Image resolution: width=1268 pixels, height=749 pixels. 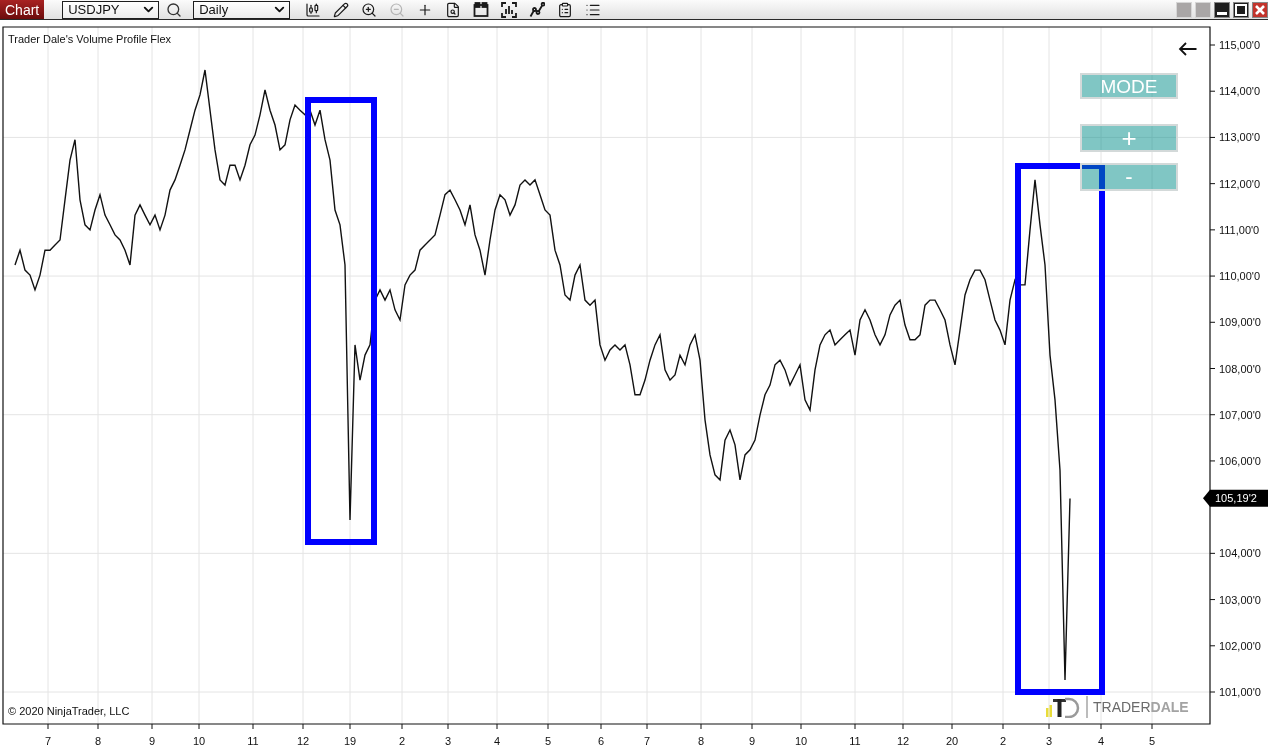 What do you see at coordinates (1240, 368) in the screenshot?
I see `price-axis-label: 108,00'0` at bounding box center [1240, 368].